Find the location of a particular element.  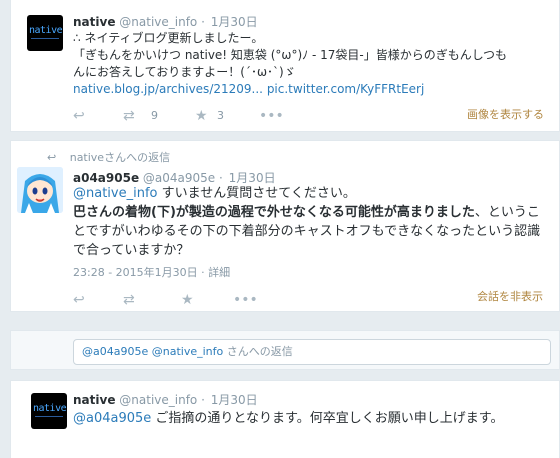

user-name: a04a905e is located at coordinates (106, 178).